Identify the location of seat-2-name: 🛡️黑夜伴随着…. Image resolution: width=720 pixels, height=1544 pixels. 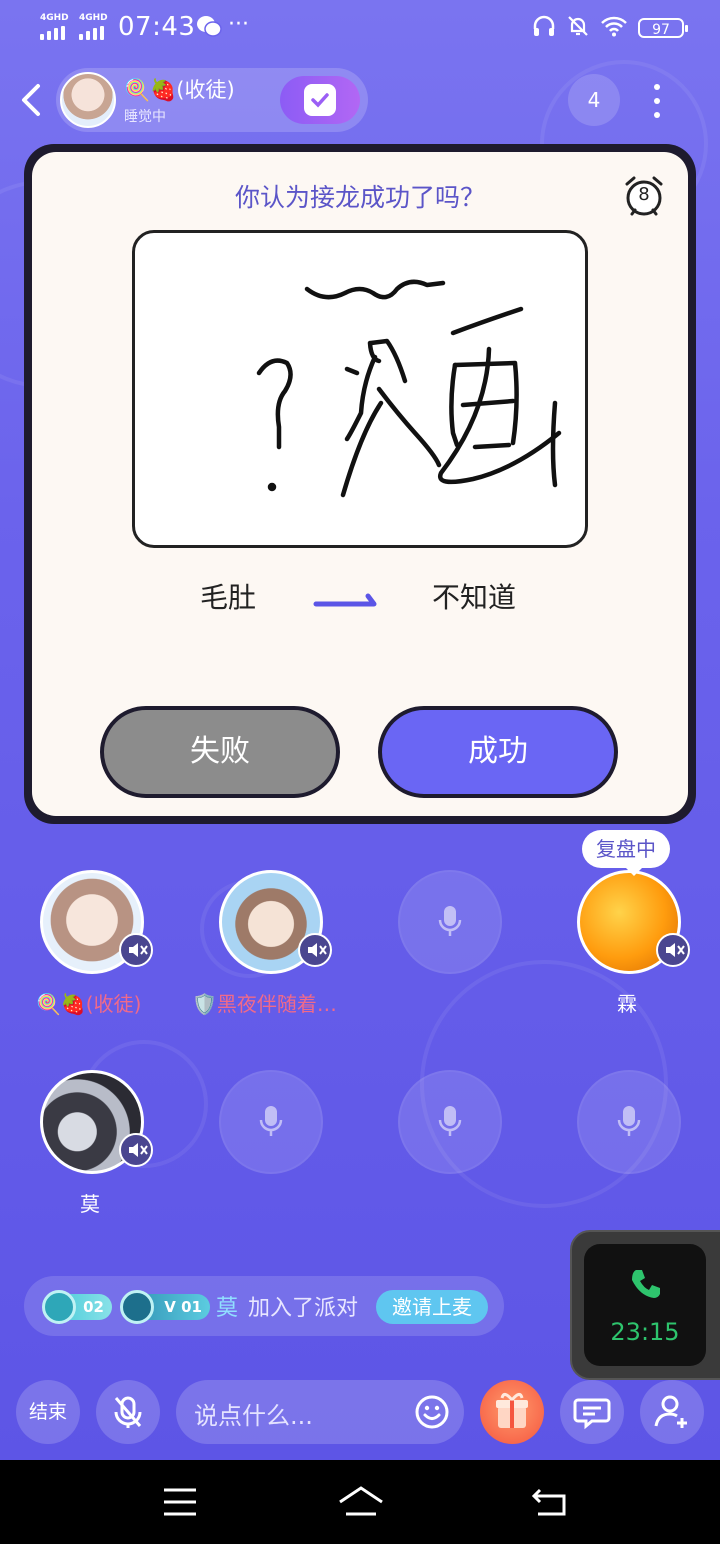
(264, 1004).